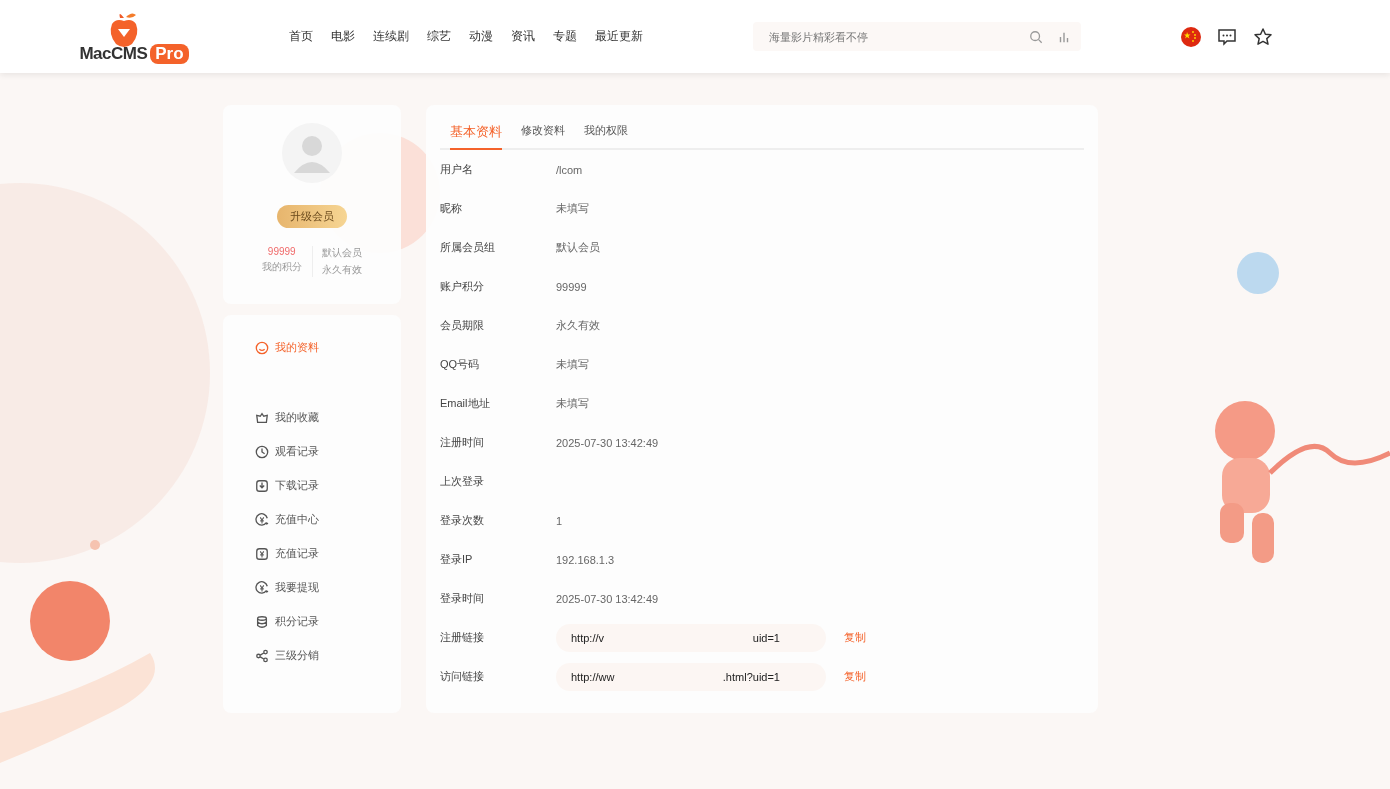 The image size is (1390, 789). What do you see at coordinates (691, 676) in the screenshot?
I see `link-field: http://ww .html?uid=1` at bounding box center [691, 676].